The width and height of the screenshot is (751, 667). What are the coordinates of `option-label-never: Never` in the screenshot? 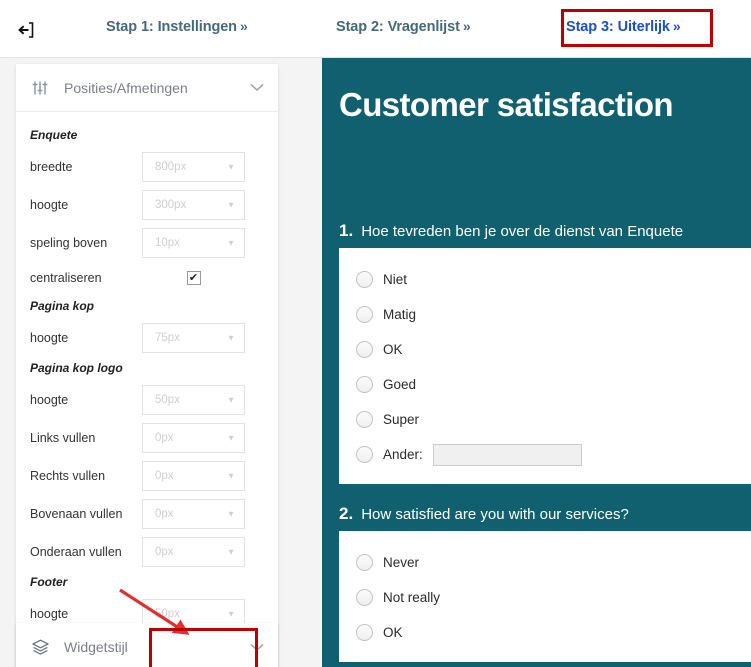 It's located at (401, 562).